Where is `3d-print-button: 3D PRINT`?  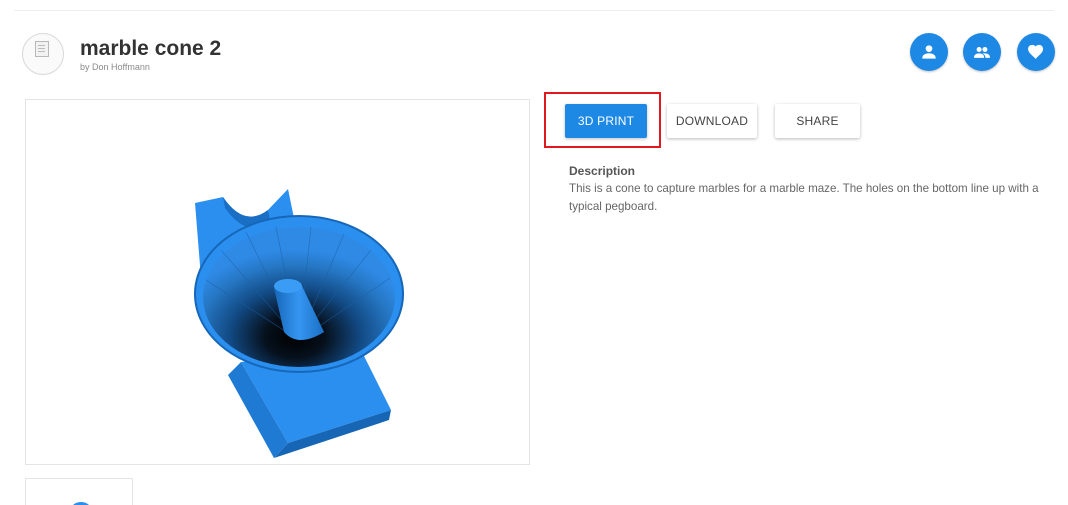
3d-print-button: 3D PRINT is located at coordinates (606, 121).